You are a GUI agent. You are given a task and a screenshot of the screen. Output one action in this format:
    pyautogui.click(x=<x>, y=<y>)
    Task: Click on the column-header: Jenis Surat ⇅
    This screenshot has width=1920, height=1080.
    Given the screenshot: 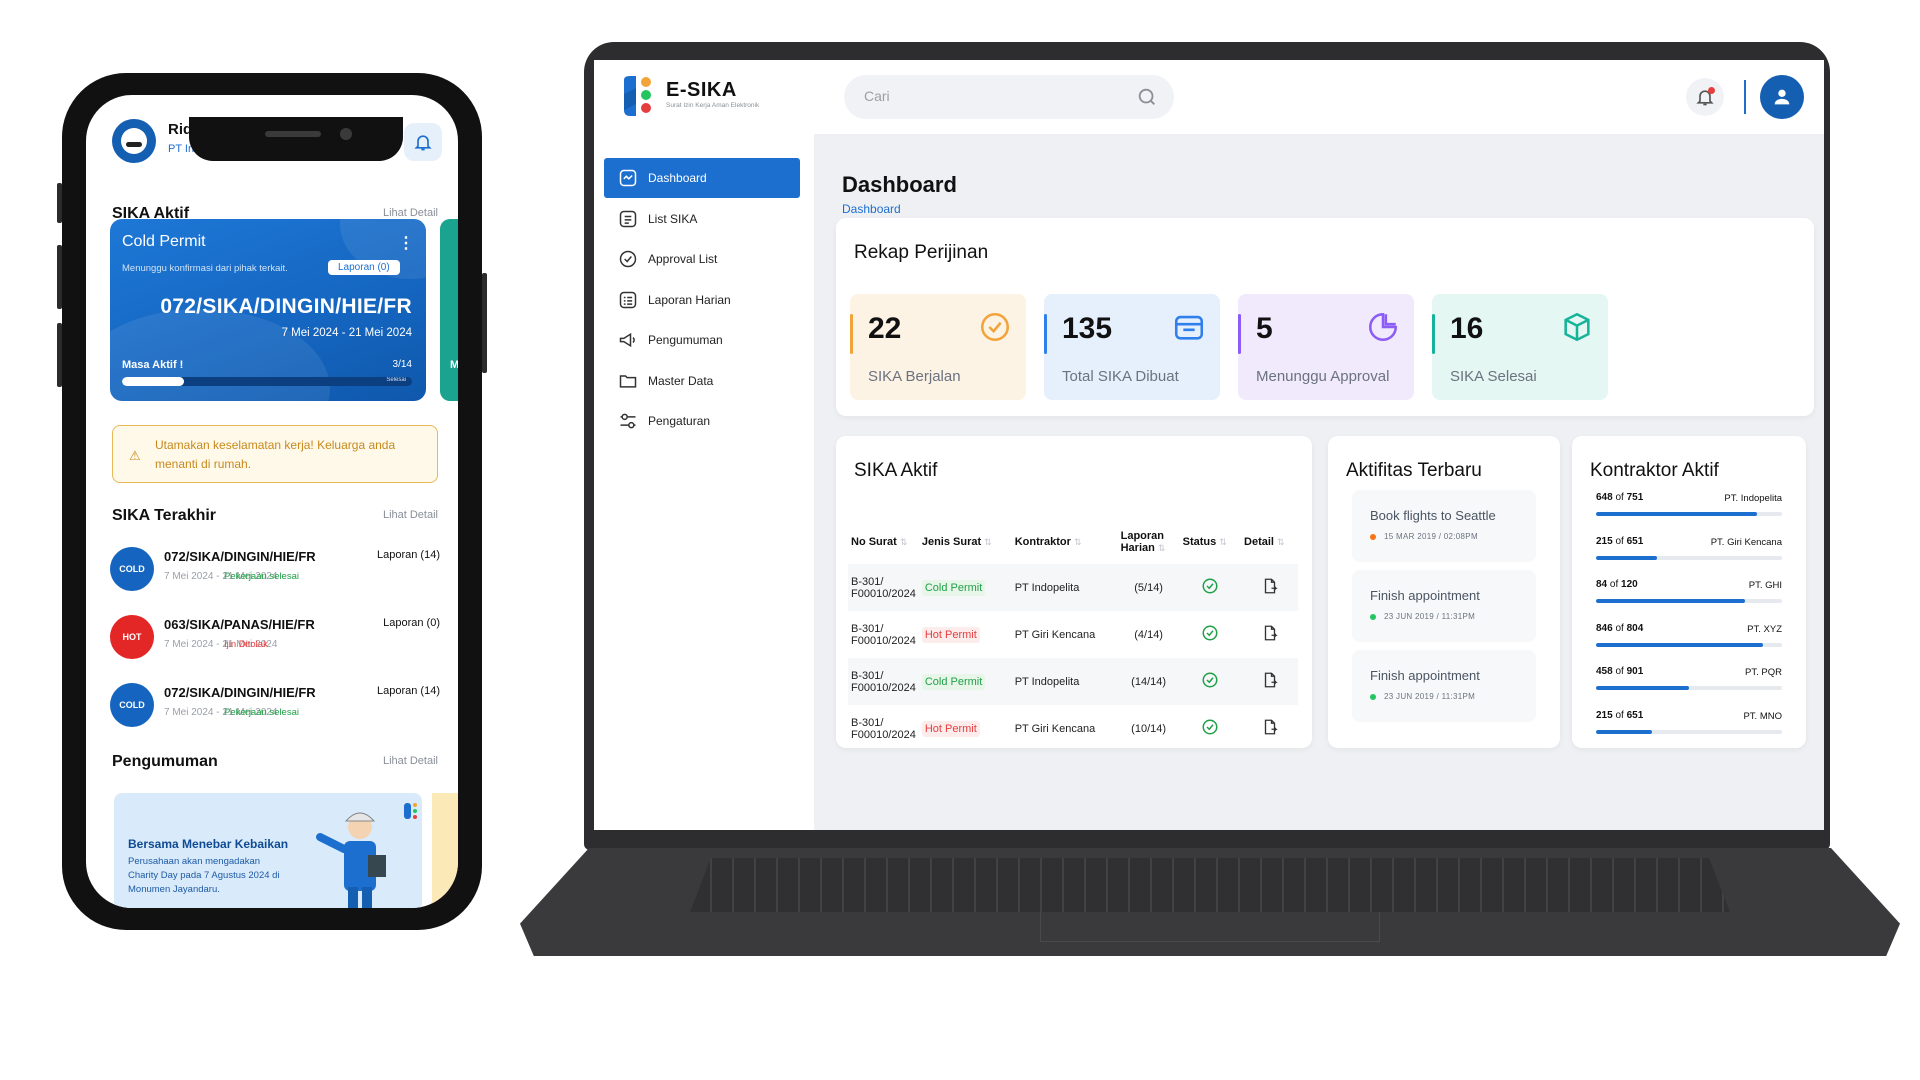 What is the action you would take?
    pyautogui.click(x=965, y=542)
    